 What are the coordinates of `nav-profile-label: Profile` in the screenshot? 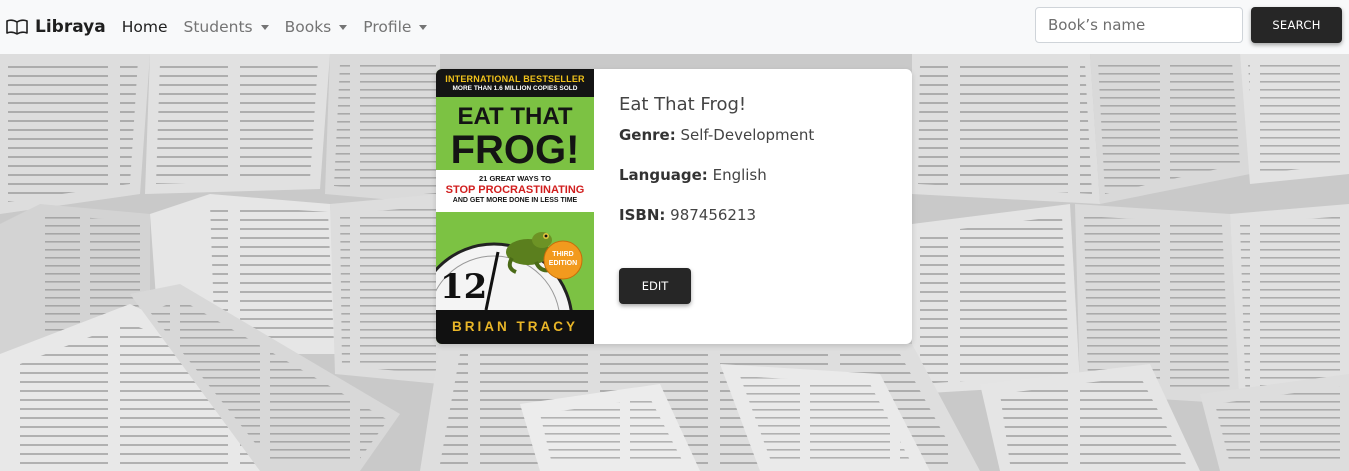 It's located at (387, 27).